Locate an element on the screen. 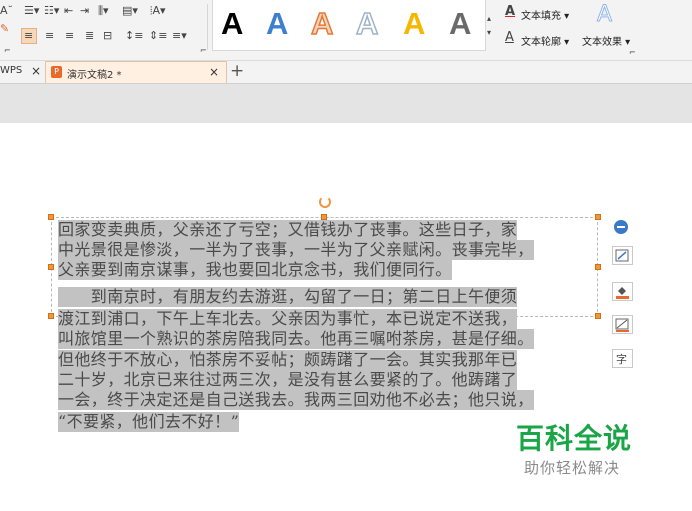  wordart-style-1: A is located at coordinates (232, 24).